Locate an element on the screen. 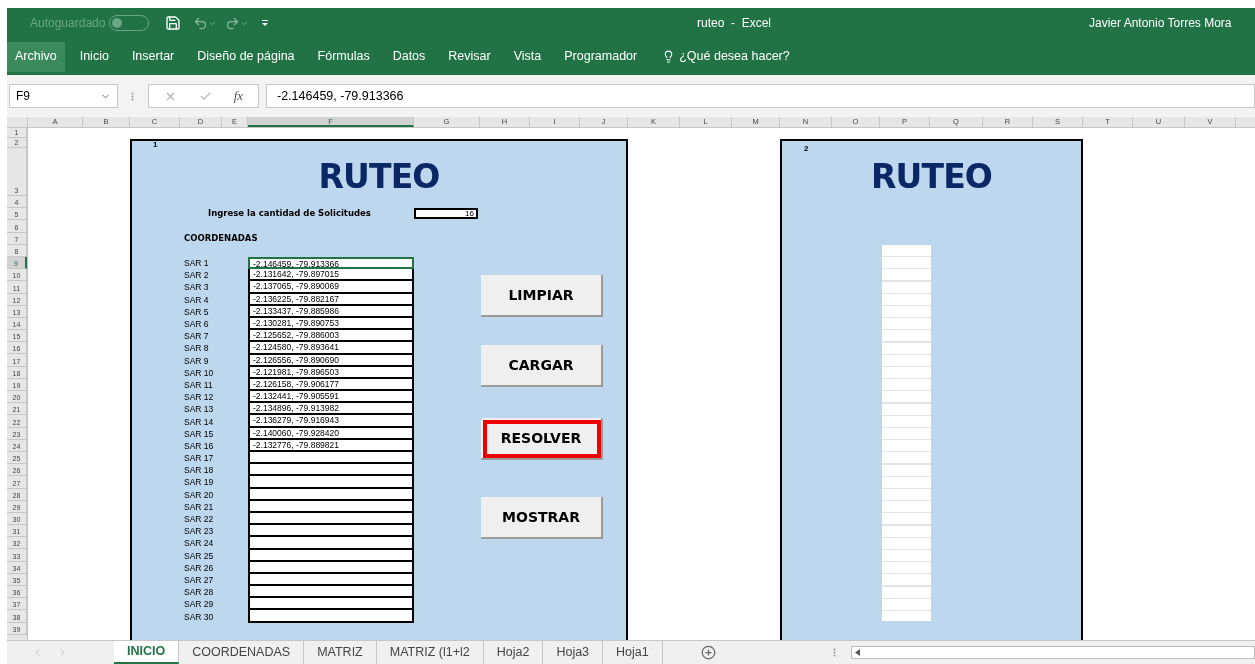 This screenshot has width=1255, height=664. entry-label: SAR 6 is located at coordinates (197, 324).